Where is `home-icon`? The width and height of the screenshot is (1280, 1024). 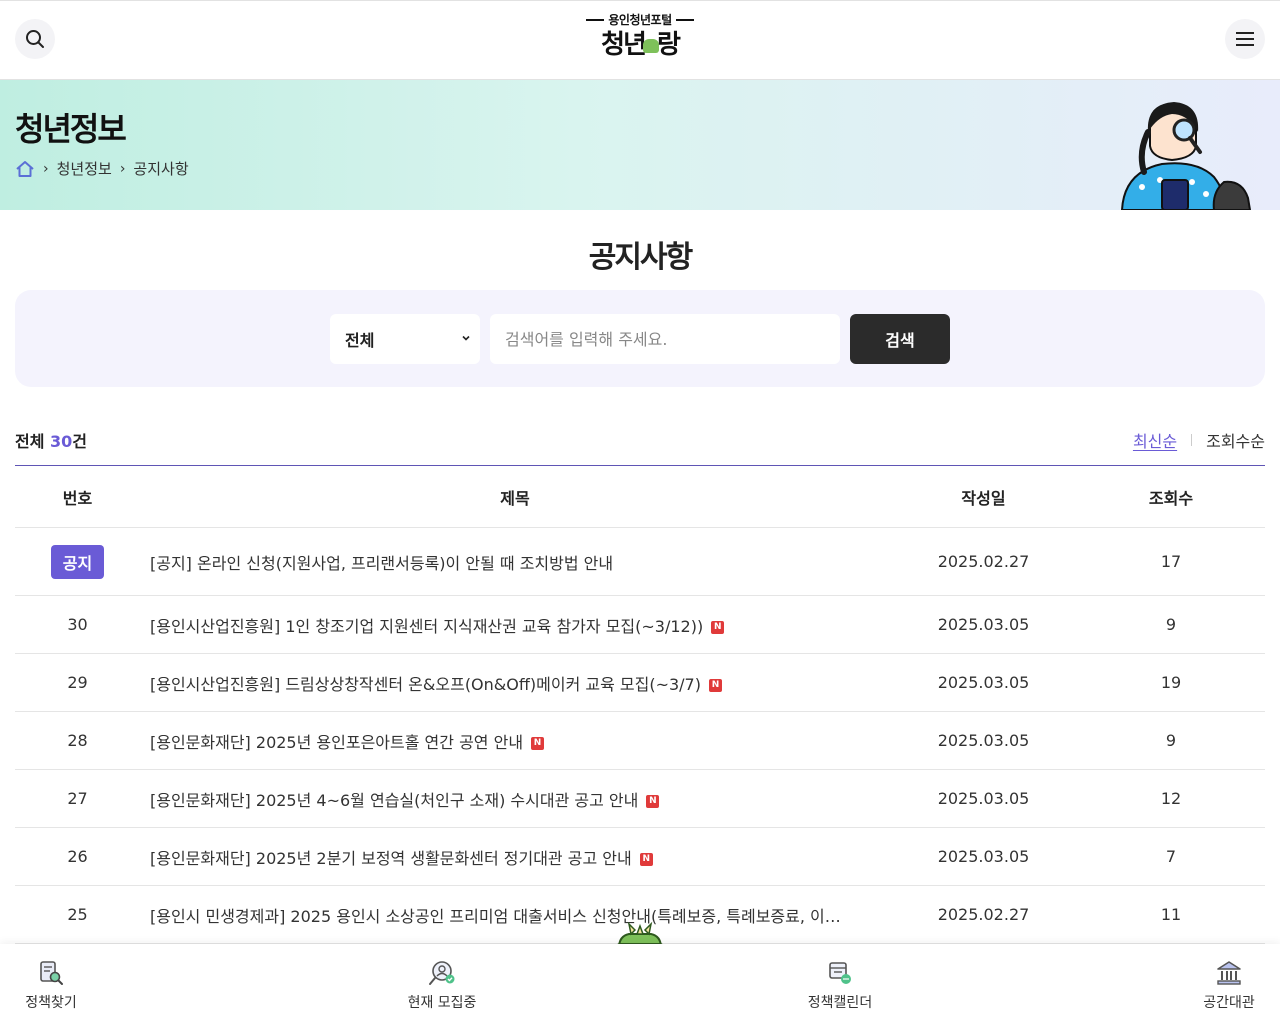
home-icon is located at coordinates (25, 169).